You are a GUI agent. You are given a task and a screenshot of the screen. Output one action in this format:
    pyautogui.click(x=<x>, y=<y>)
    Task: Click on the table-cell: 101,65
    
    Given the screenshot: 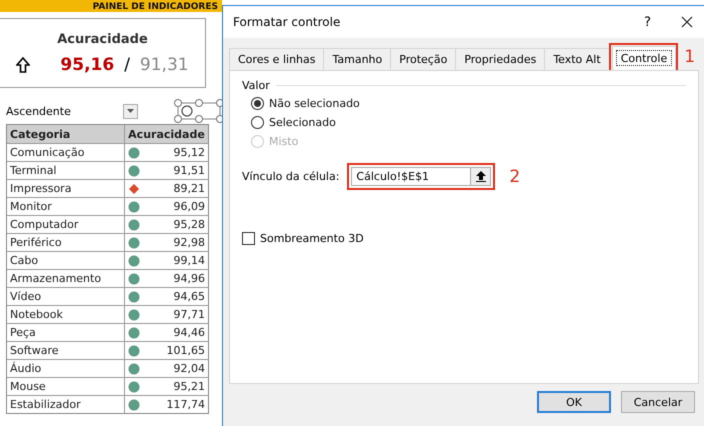 What is the action you would take?
    pyautogui.click(x=185, y=350)
    